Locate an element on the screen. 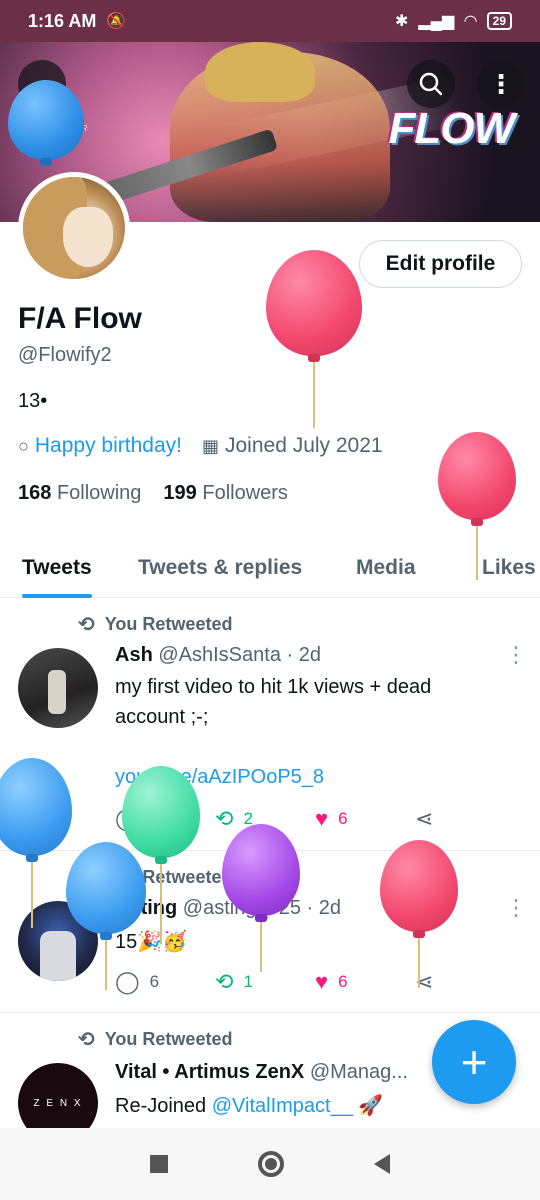 The image size is (540, 1200). status-icons: ✱ ▂▄▆ ◠ 29 is located at coordinates (453, 21).